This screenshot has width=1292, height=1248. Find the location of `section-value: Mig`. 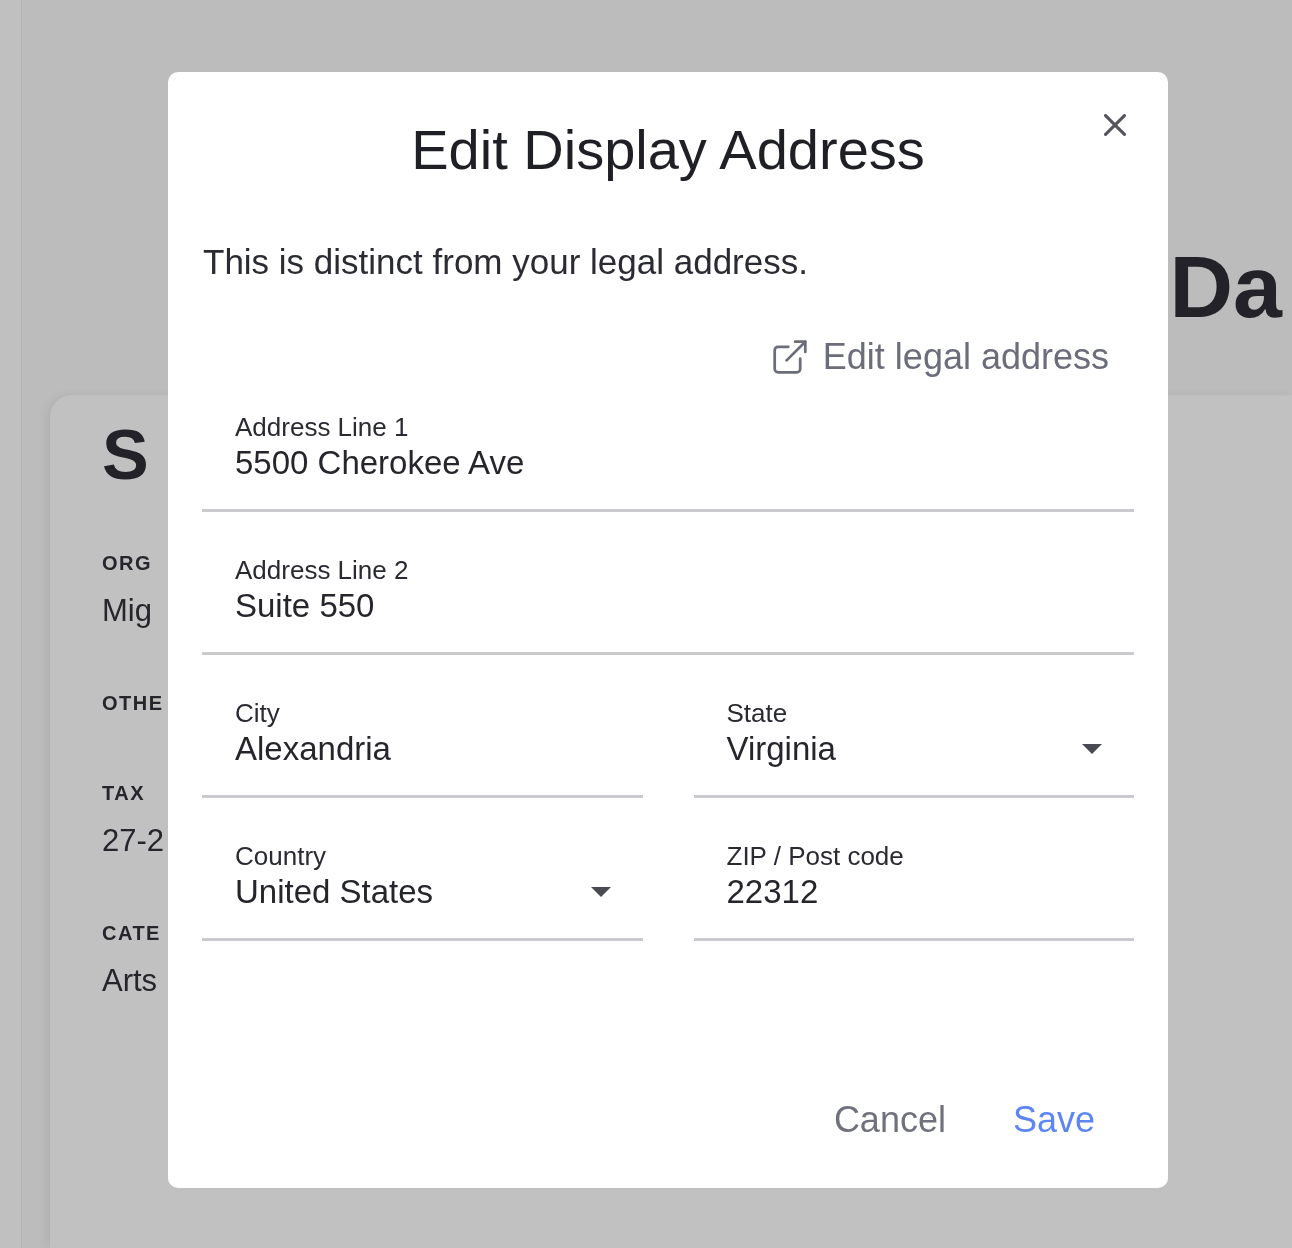

section-value: Mig is located at coordinates (127, 611).